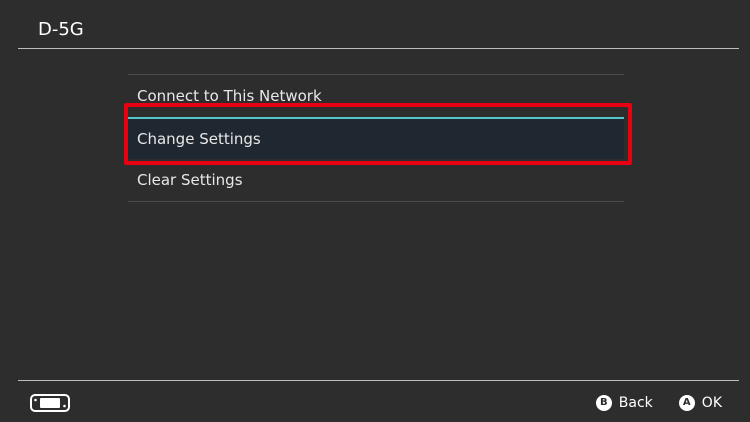 Image resolution: width=750 pixels, height=422 pixels. I want to click on back-label: Back, so click(635, 403).